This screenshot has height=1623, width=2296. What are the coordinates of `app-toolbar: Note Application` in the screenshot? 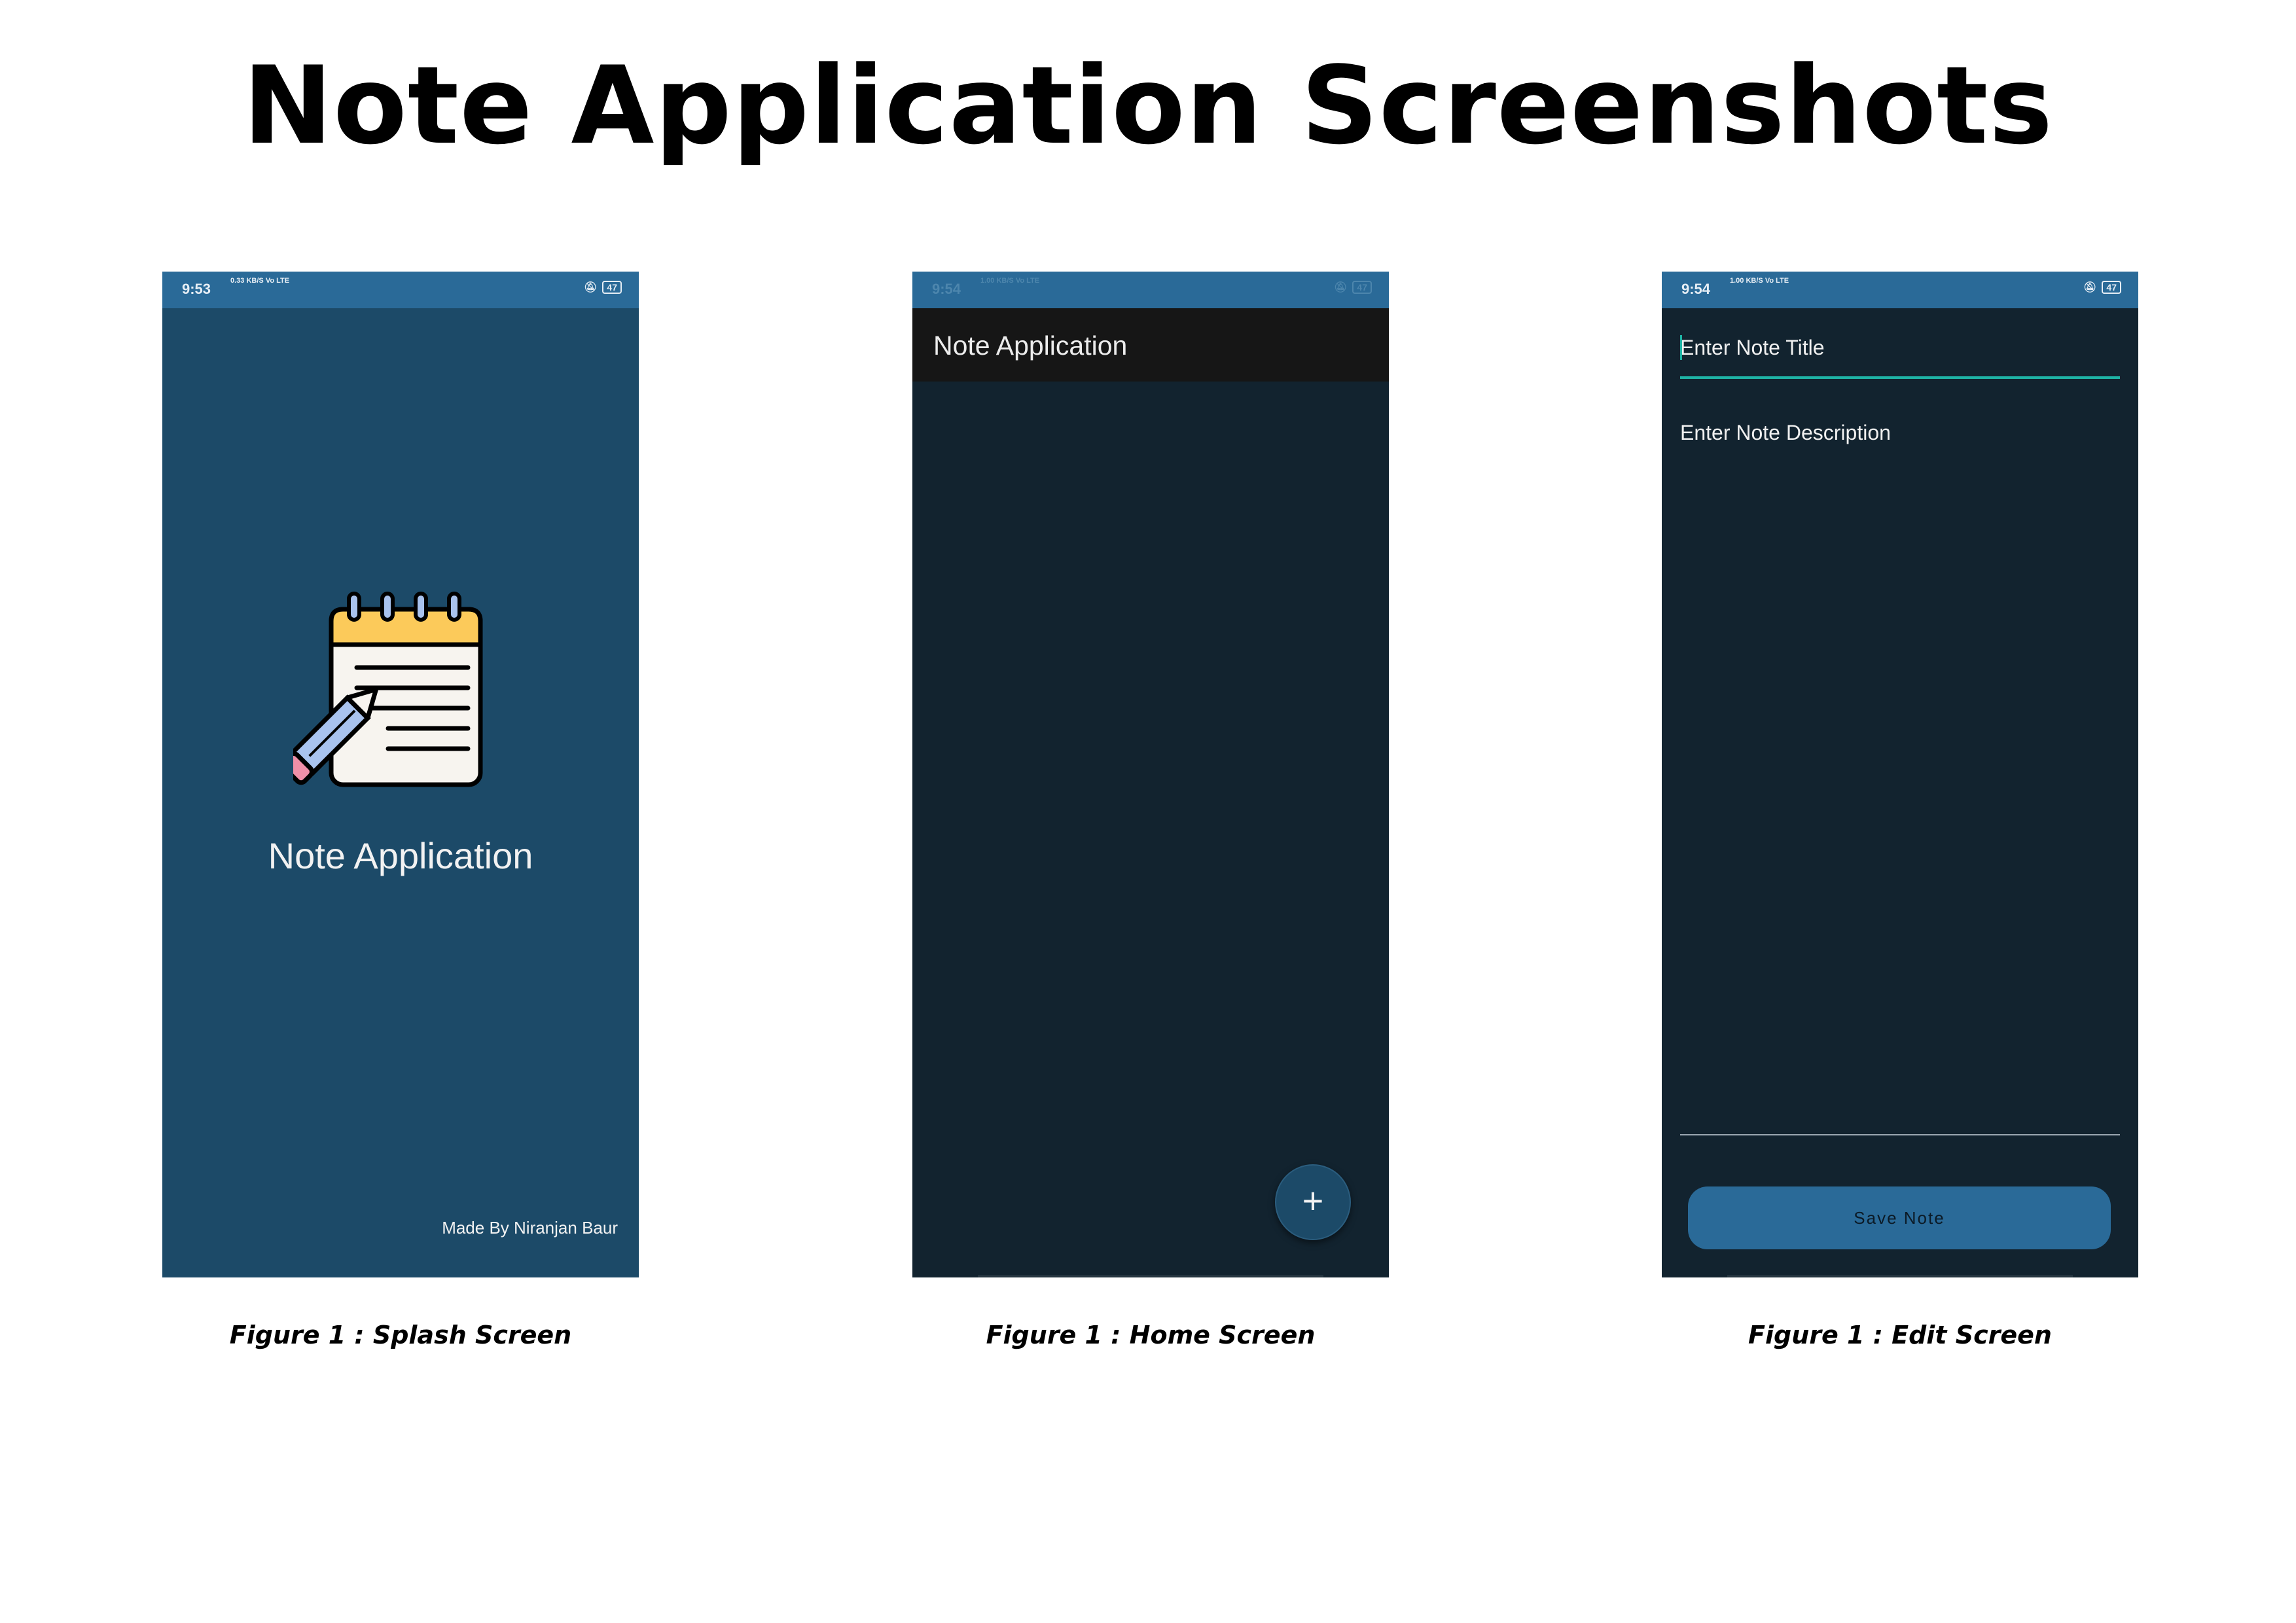 It's located at (1150, 345).